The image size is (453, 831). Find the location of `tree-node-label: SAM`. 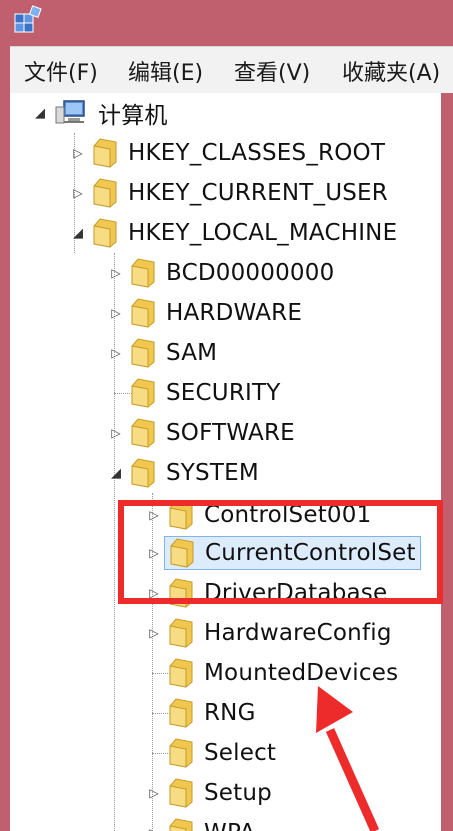

tree-node-label: SAM is located at coordinates (192, 353).